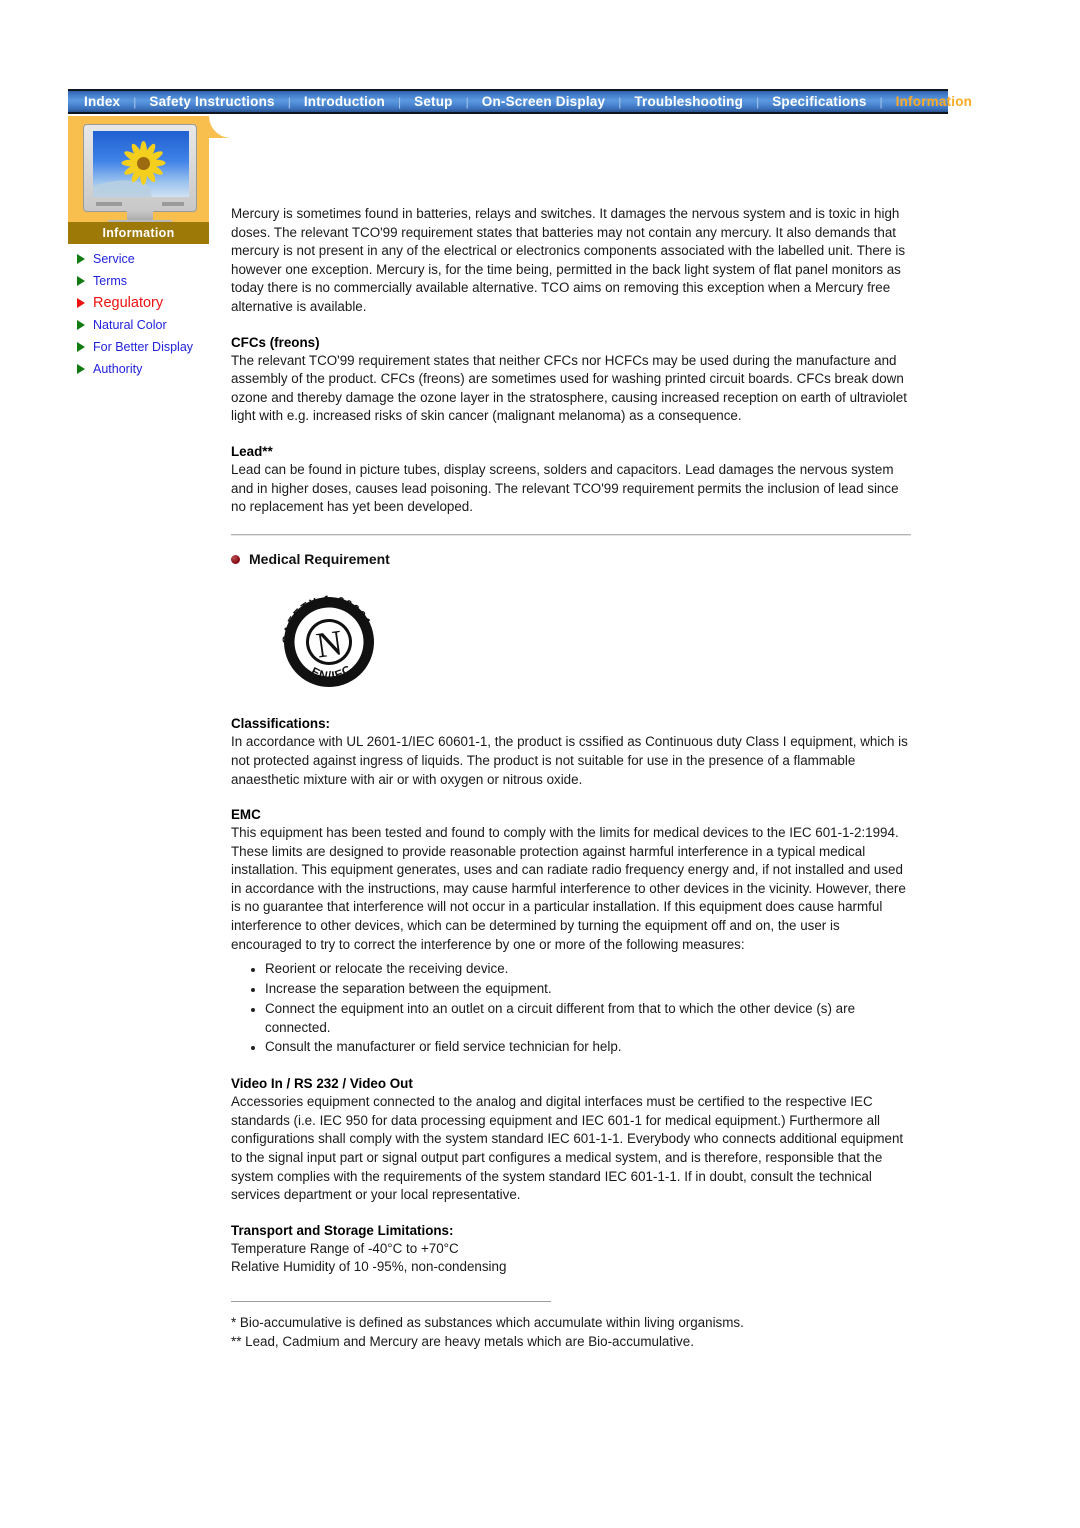  I want to click on safety-certification-seal-icon: N SAFETY 1-60901 EN/IEC, so click(328, 640).